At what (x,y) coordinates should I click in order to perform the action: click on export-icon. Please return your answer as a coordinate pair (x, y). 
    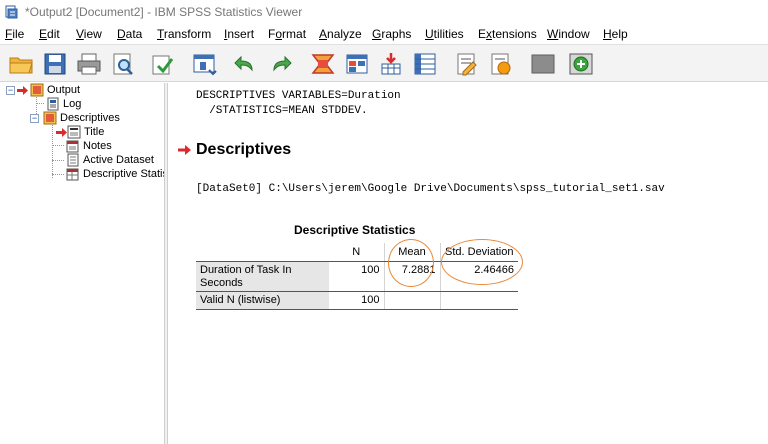
    Looking at the image, I should click on (163, 64).